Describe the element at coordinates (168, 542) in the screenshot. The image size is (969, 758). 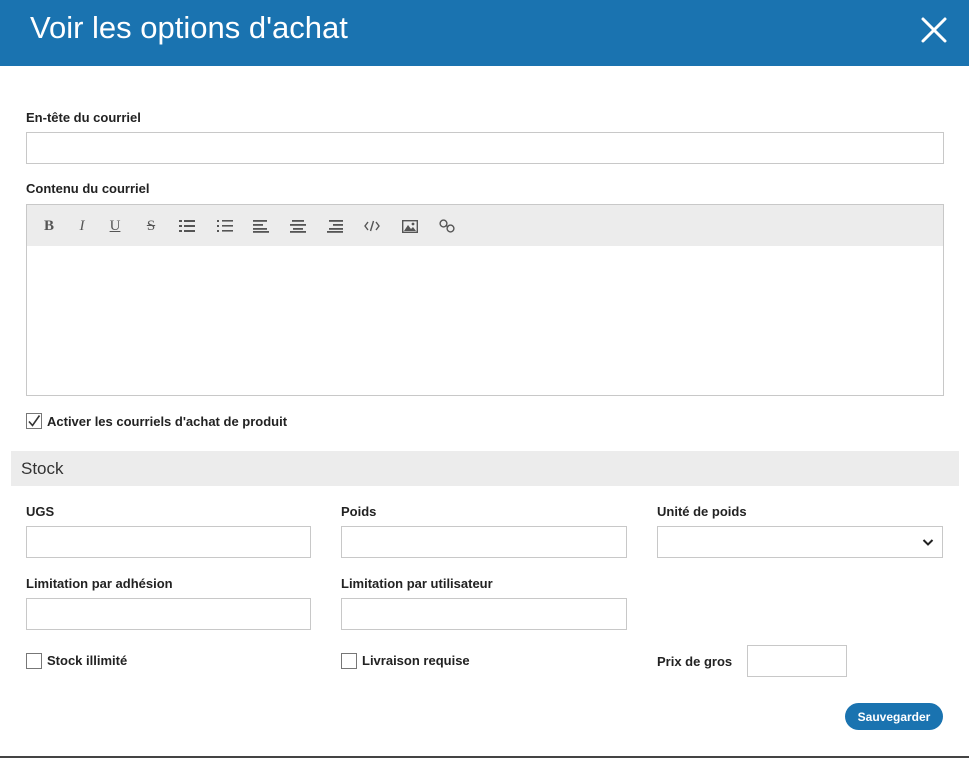
I see `sku-input` at that location.